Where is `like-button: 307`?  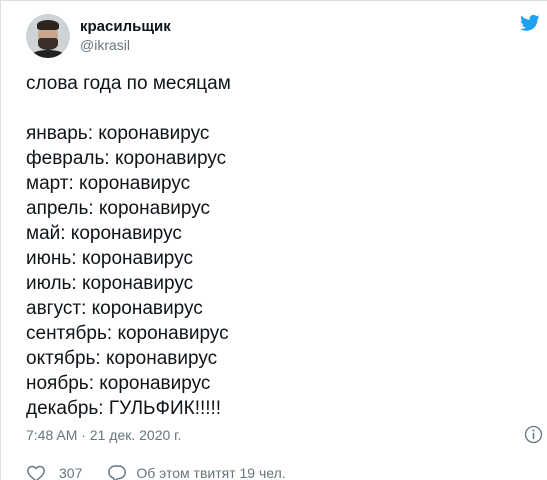
like-button: 307 is located at coordinates (54, 472).